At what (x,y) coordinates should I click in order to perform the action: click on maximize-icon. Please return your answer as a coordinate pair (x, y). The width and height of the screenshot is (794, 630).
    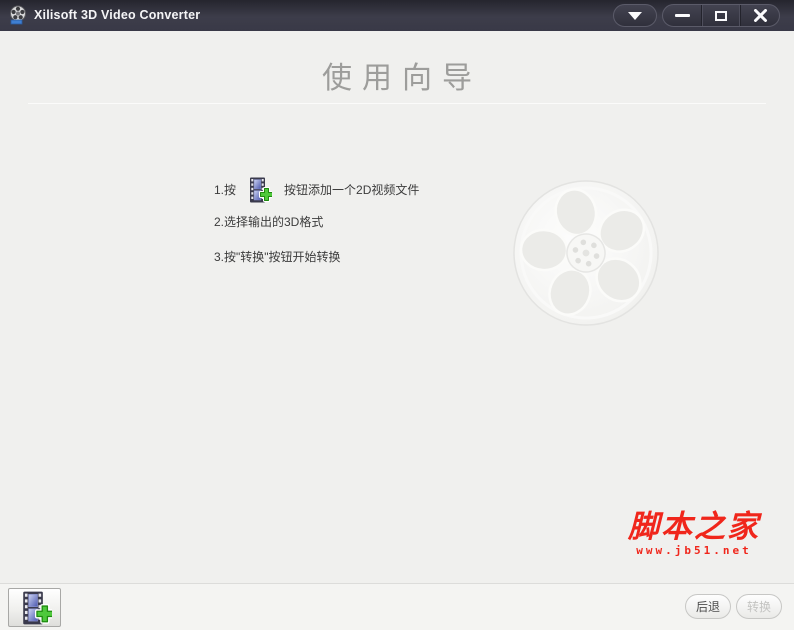
    Looking at the image, I should click on (721, 15).